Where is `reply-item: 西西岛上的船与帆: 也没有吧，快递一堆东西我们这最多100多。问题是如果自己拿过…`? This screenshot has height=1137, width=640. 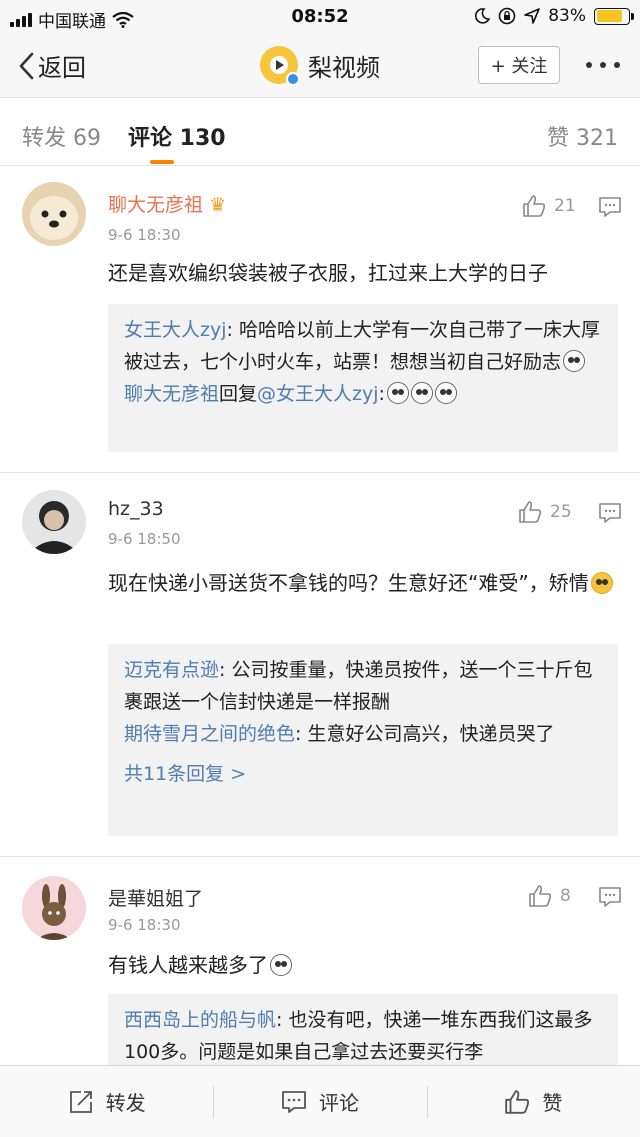
reply-item: 西西岛上的船与帆: 也没有吧，快递一堆东西我们这最多100多。问题是如果自己拿过… is located at coordinates (363, 1036).